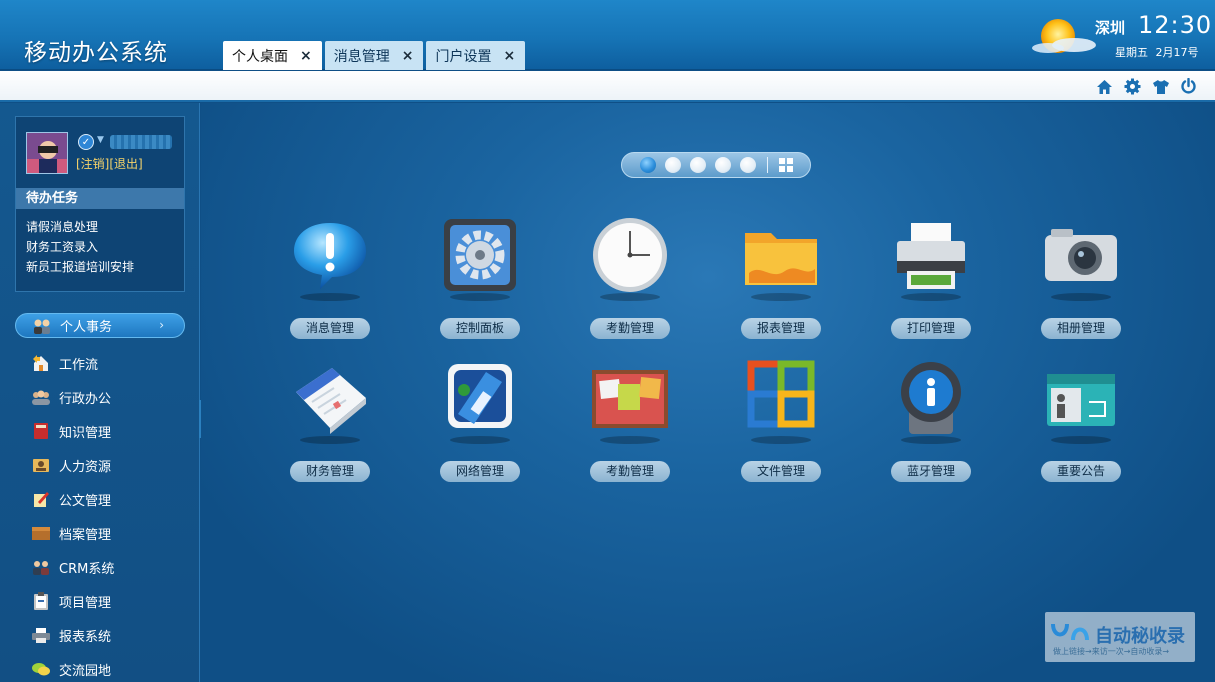  What do you see at coordinates (931, 398) in the screenshot?
I see `bluetooth-device-icon` at bounding box center [931, 398].